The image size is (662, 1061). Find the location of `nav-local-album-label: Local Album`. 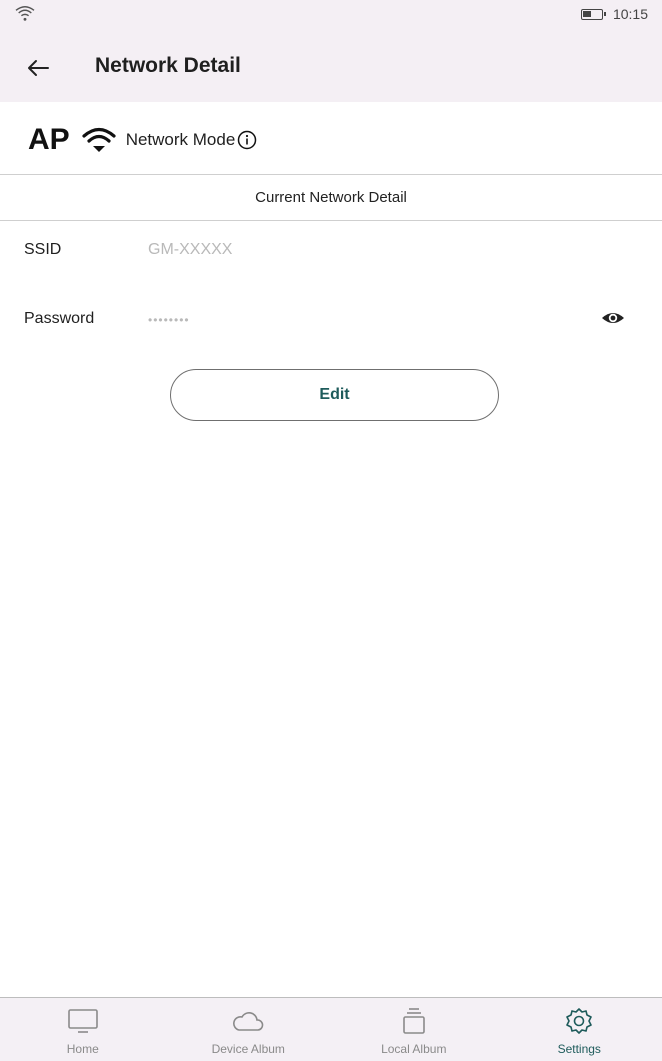

nav-local-album-label: Local Album is located at coordinates (414, 1049).